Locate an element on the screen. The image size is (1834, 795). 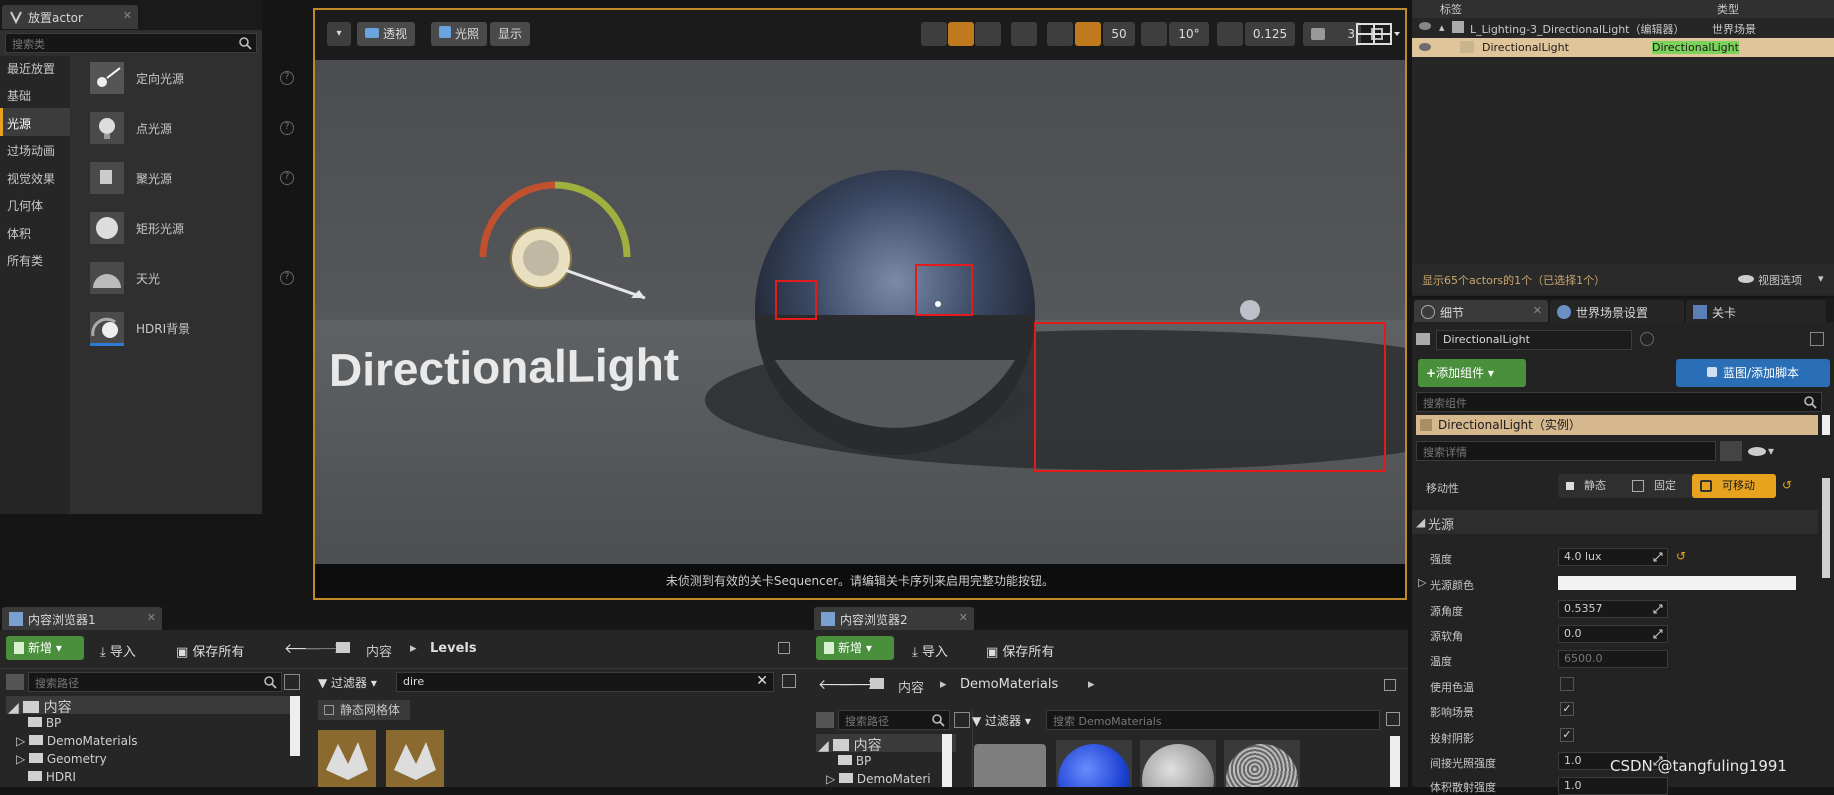
category-cinematic: 过场动画 is located at coordinates (31, 150).